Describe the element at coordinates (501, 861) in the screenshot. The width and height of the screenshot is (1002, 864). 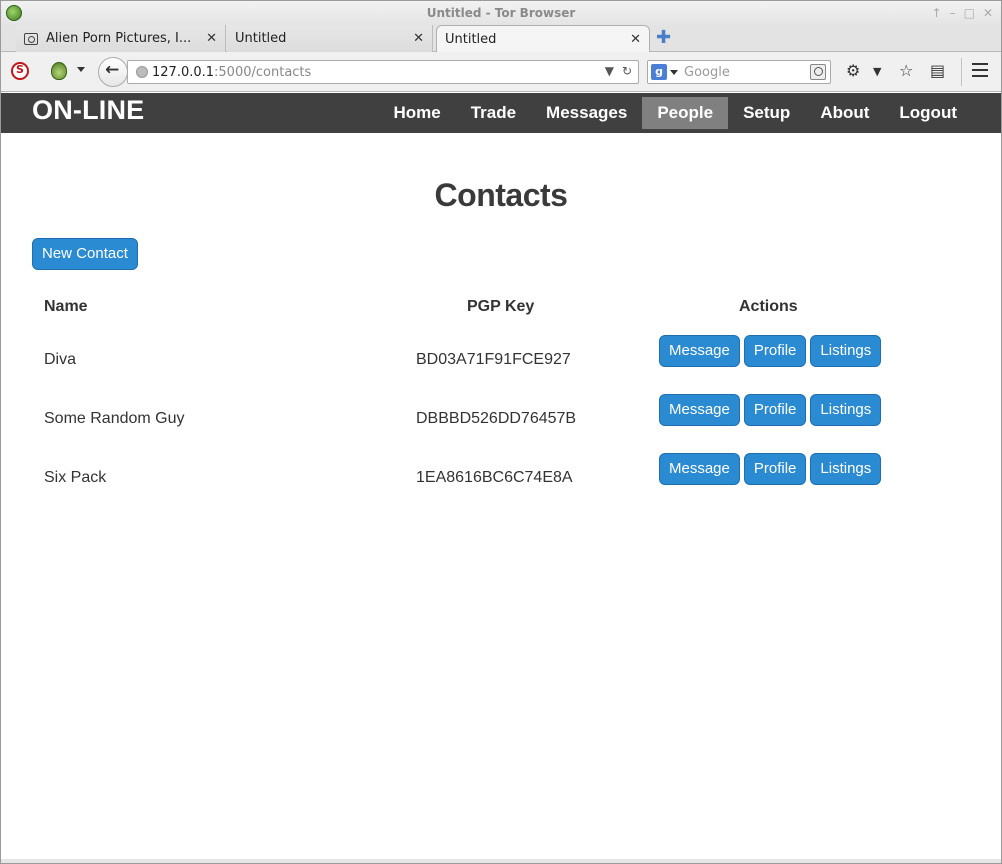
I see `status-strip` at that location.